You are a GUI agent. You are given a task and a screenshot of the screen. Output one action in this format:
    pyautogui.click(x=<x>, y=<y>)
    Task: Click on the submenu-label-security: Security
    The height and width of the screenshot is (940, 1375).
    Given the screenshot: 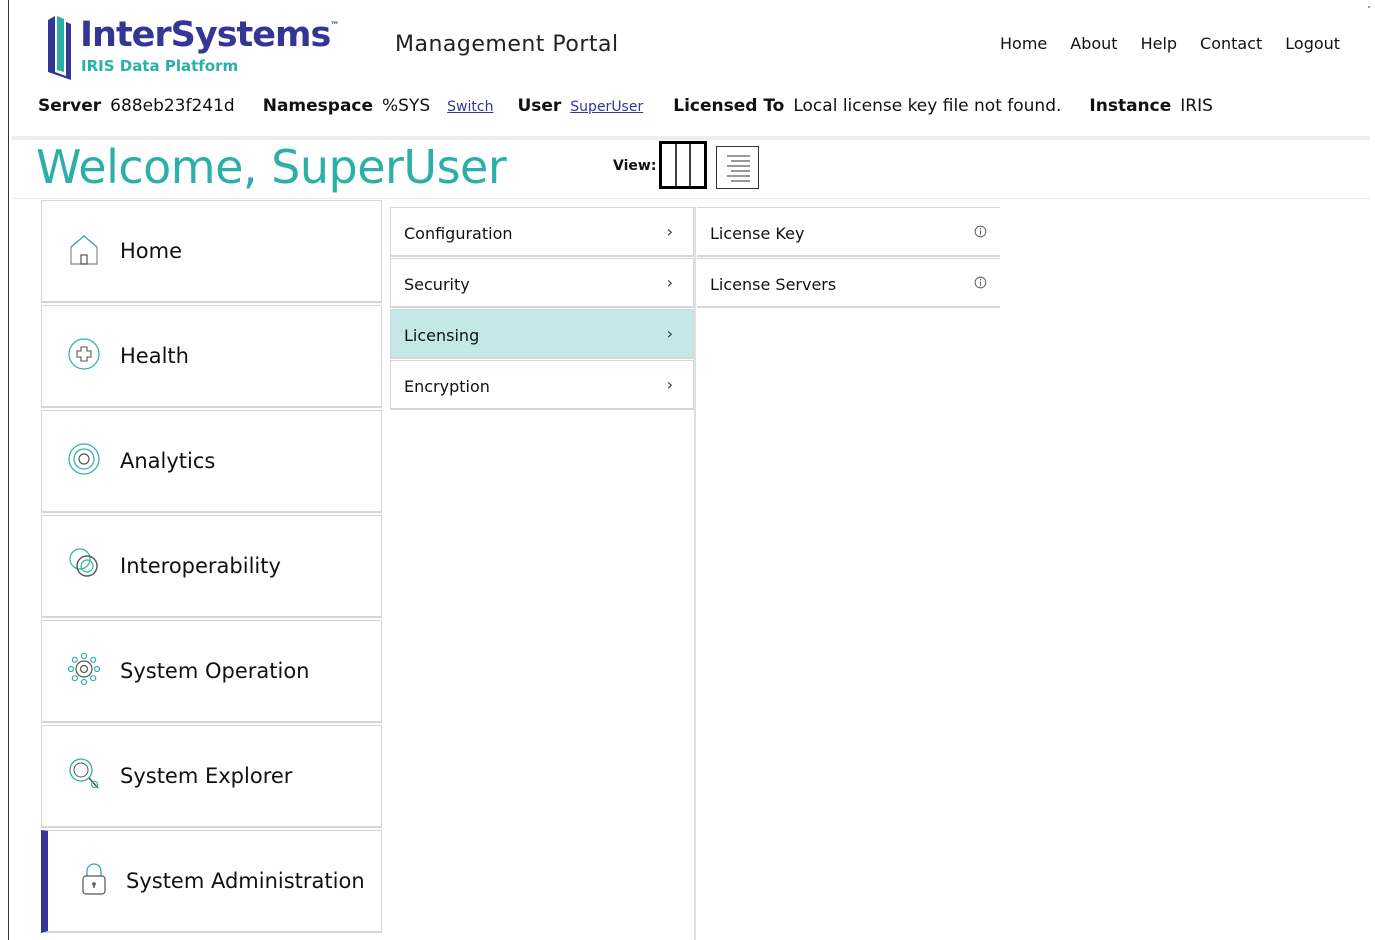 What is the action you would take?
    pyautogui.click(x=437, y=284)
    